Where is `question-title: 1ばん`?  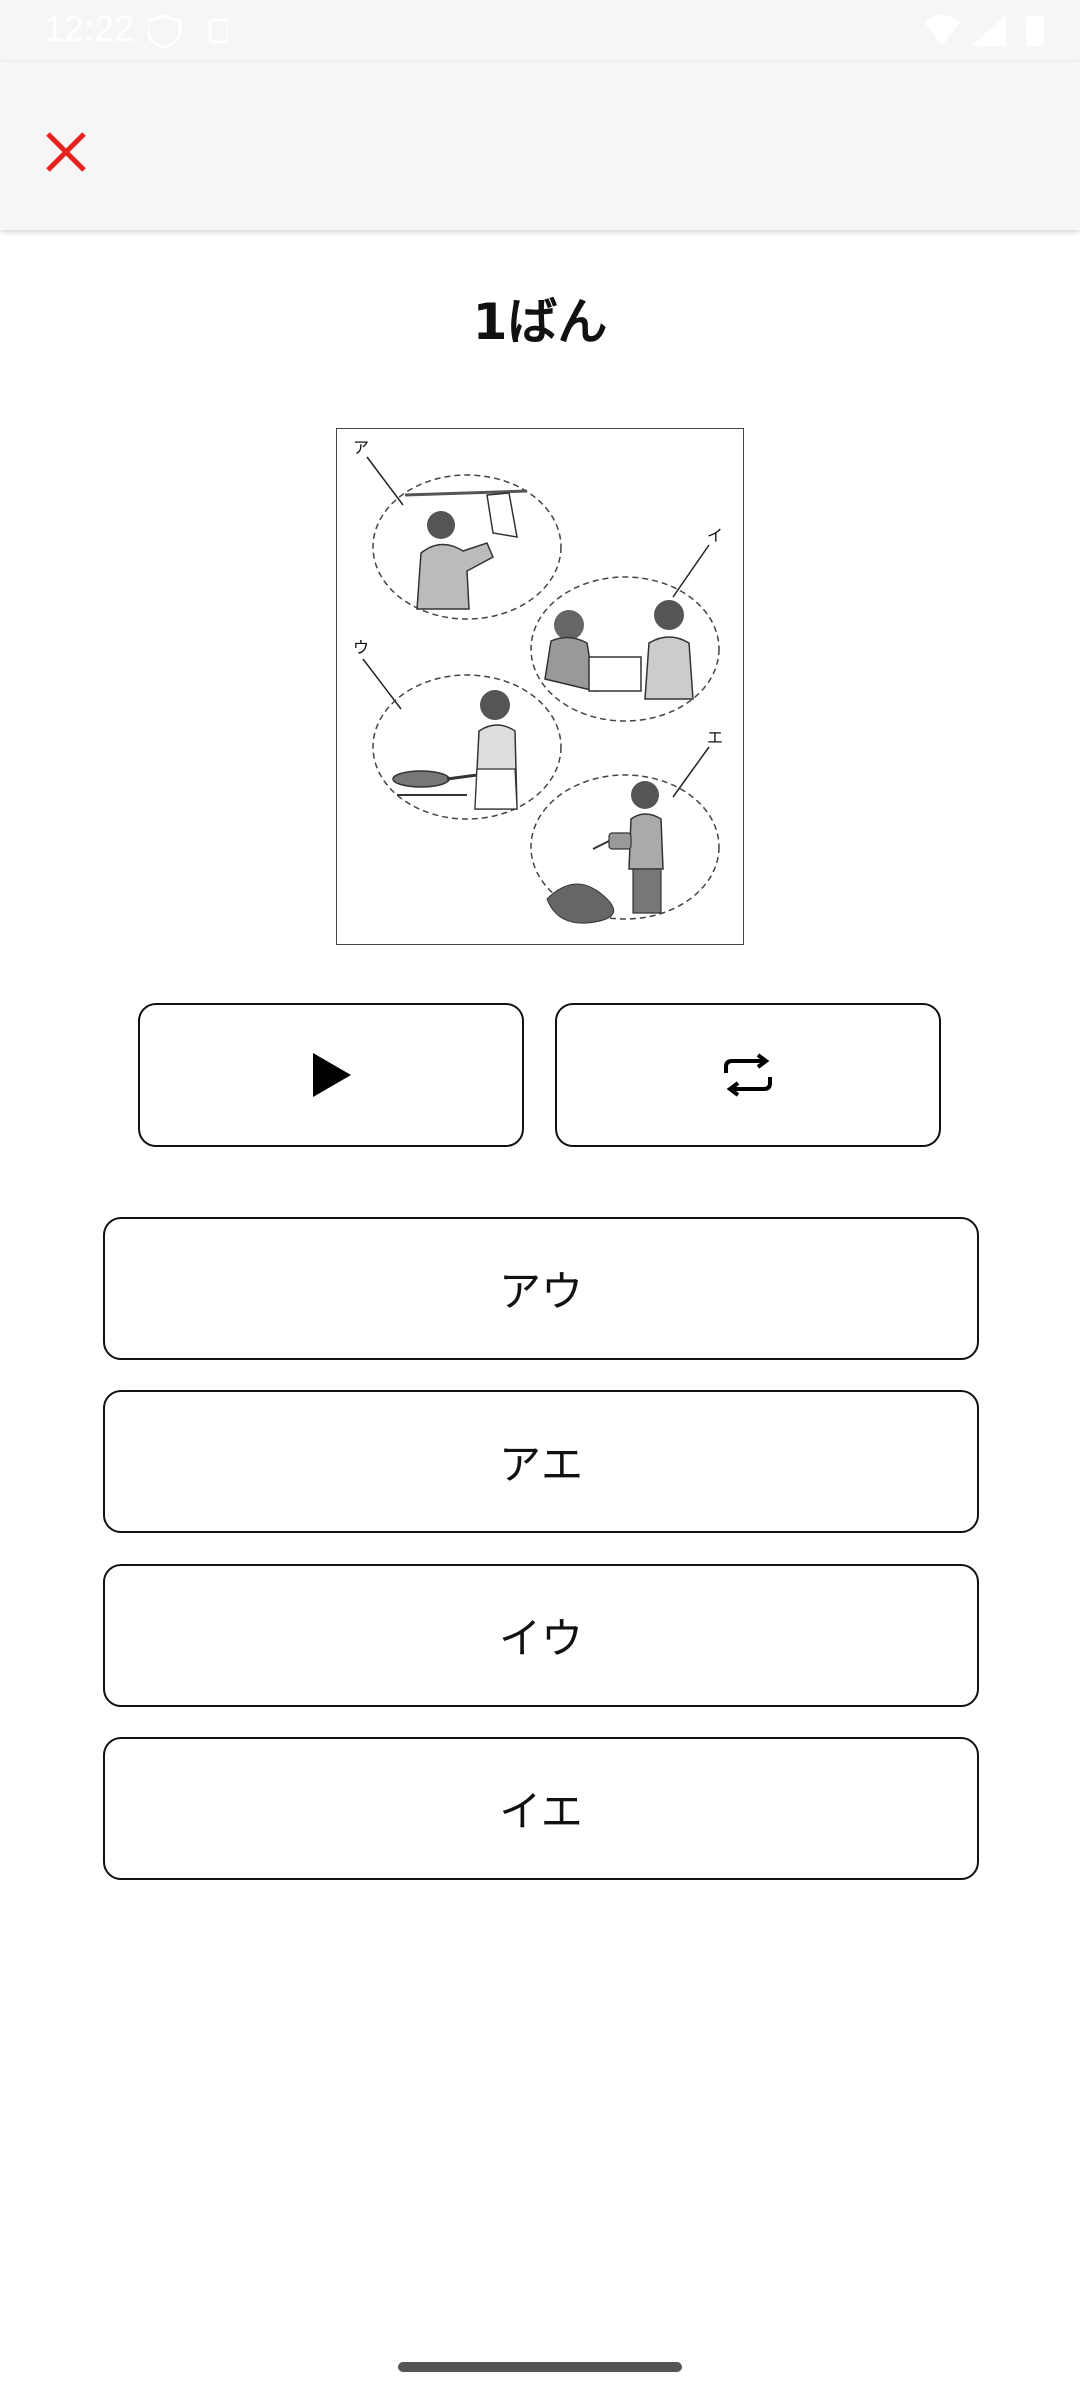
question-title: 1ばん is located at coordinates (540, 322).